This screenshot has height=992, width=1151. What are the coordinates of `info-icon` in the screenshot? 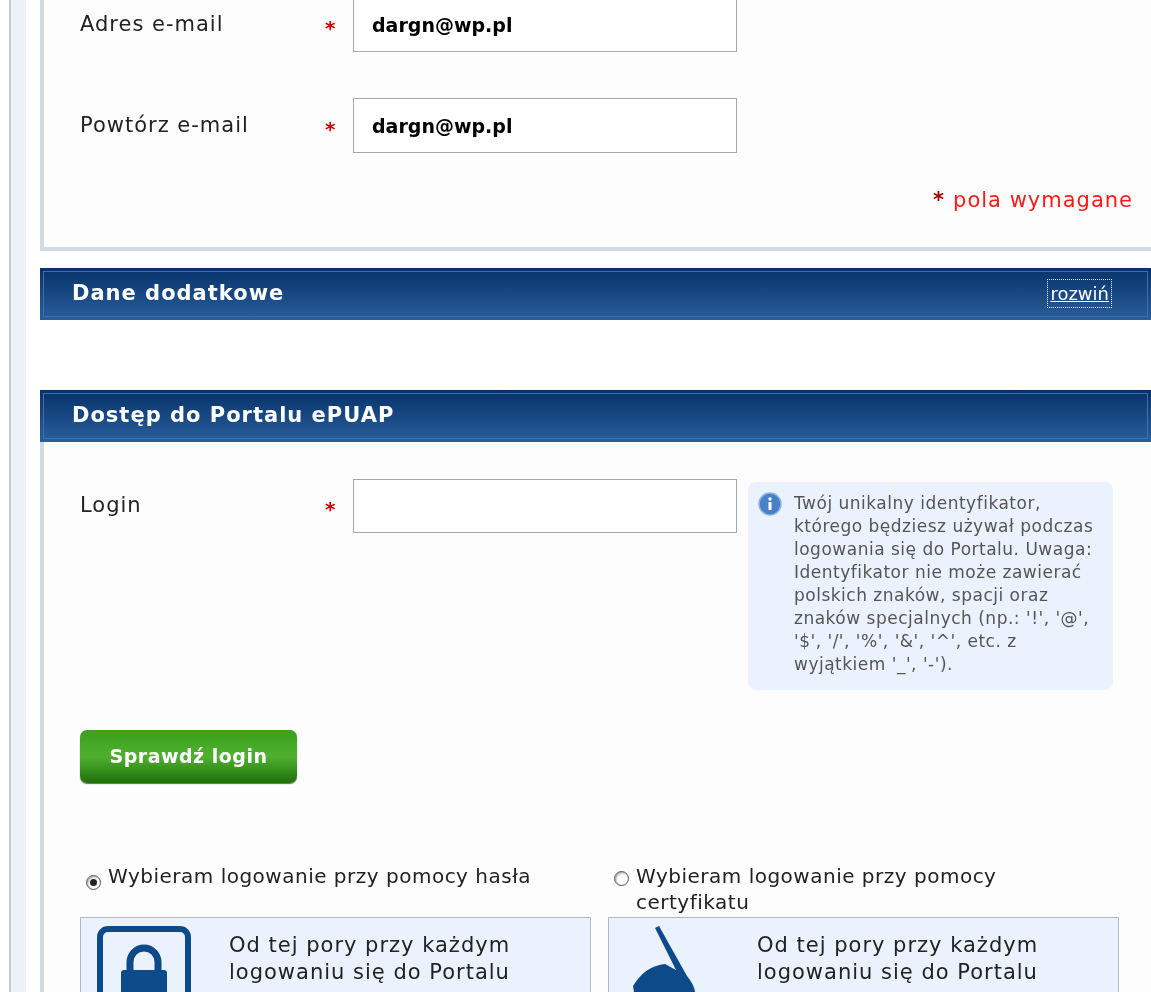 It's located at (770, 503).